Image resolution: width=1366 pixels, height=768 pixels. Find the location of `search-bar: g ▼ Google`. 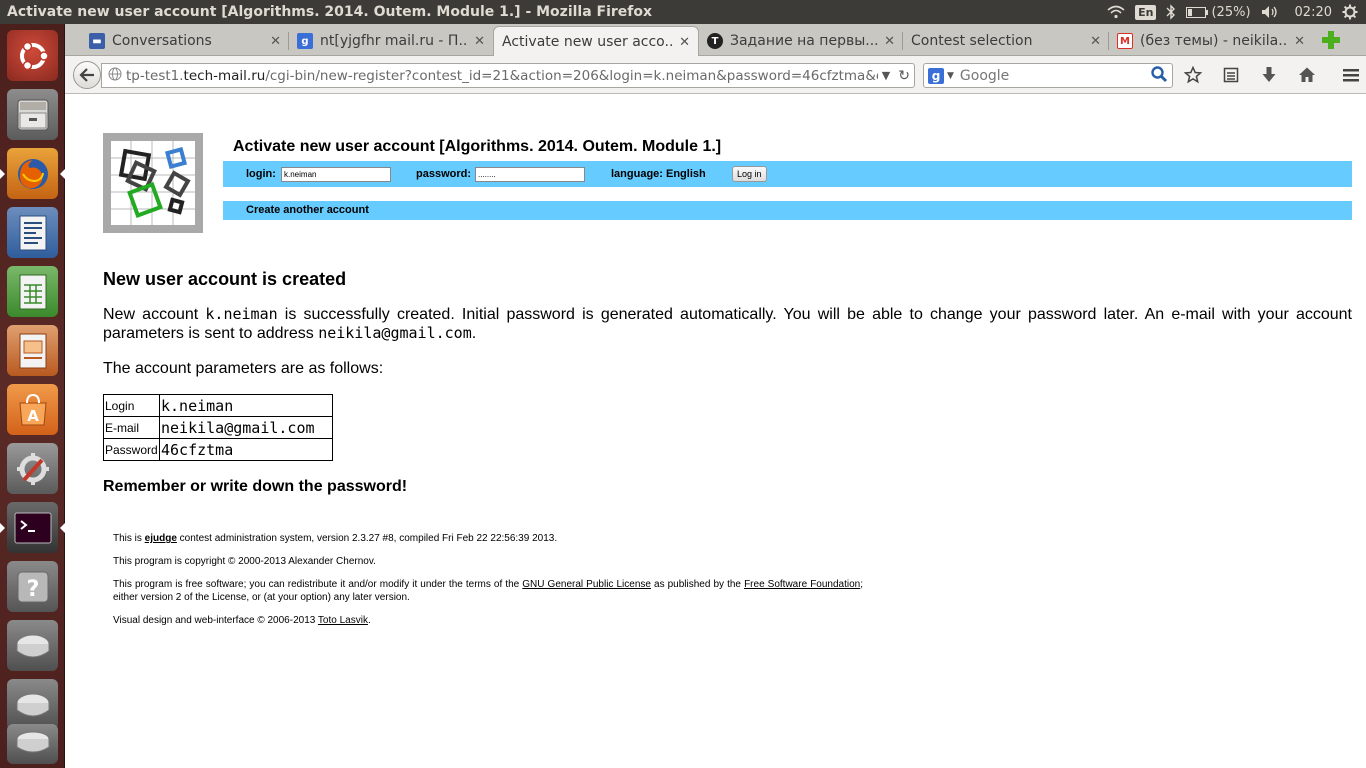

search-bar: g ▼ Google is located at coordinates (1048, 75).